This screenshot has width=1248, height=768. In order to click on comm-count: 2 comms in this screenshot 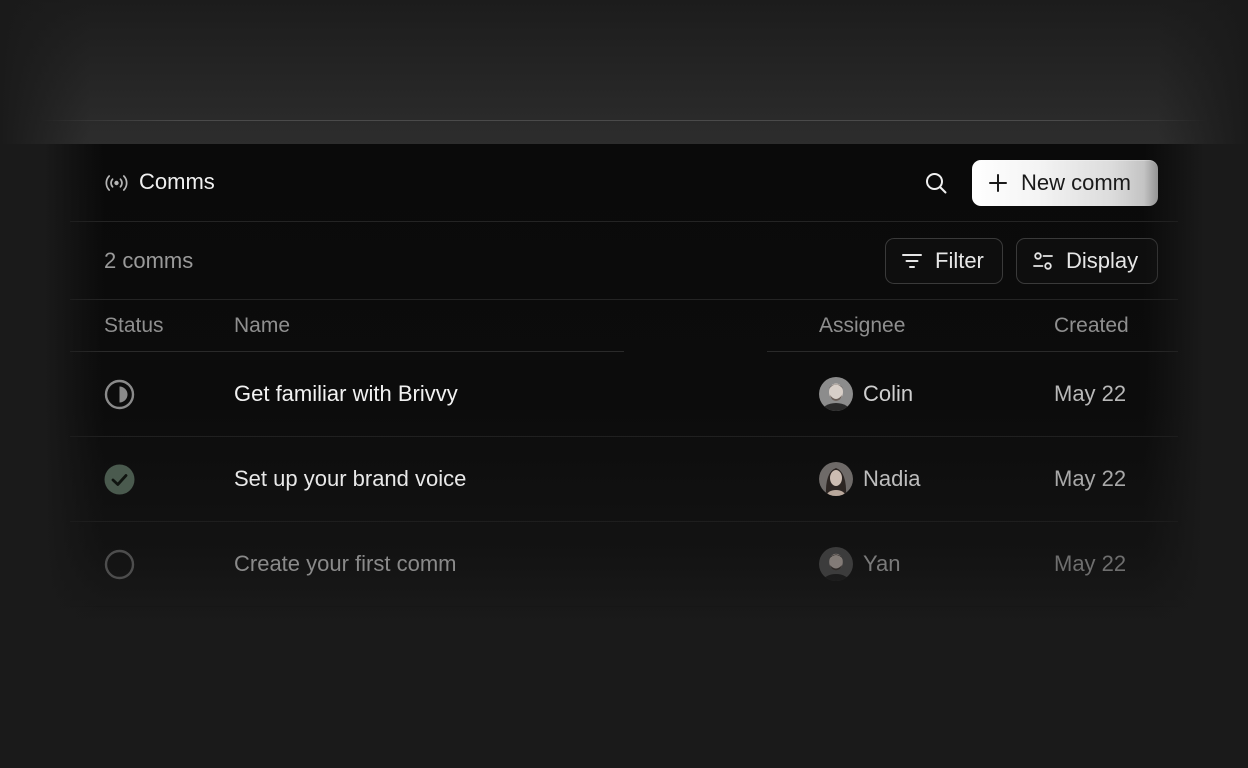, I will do `click(149, 260)`.